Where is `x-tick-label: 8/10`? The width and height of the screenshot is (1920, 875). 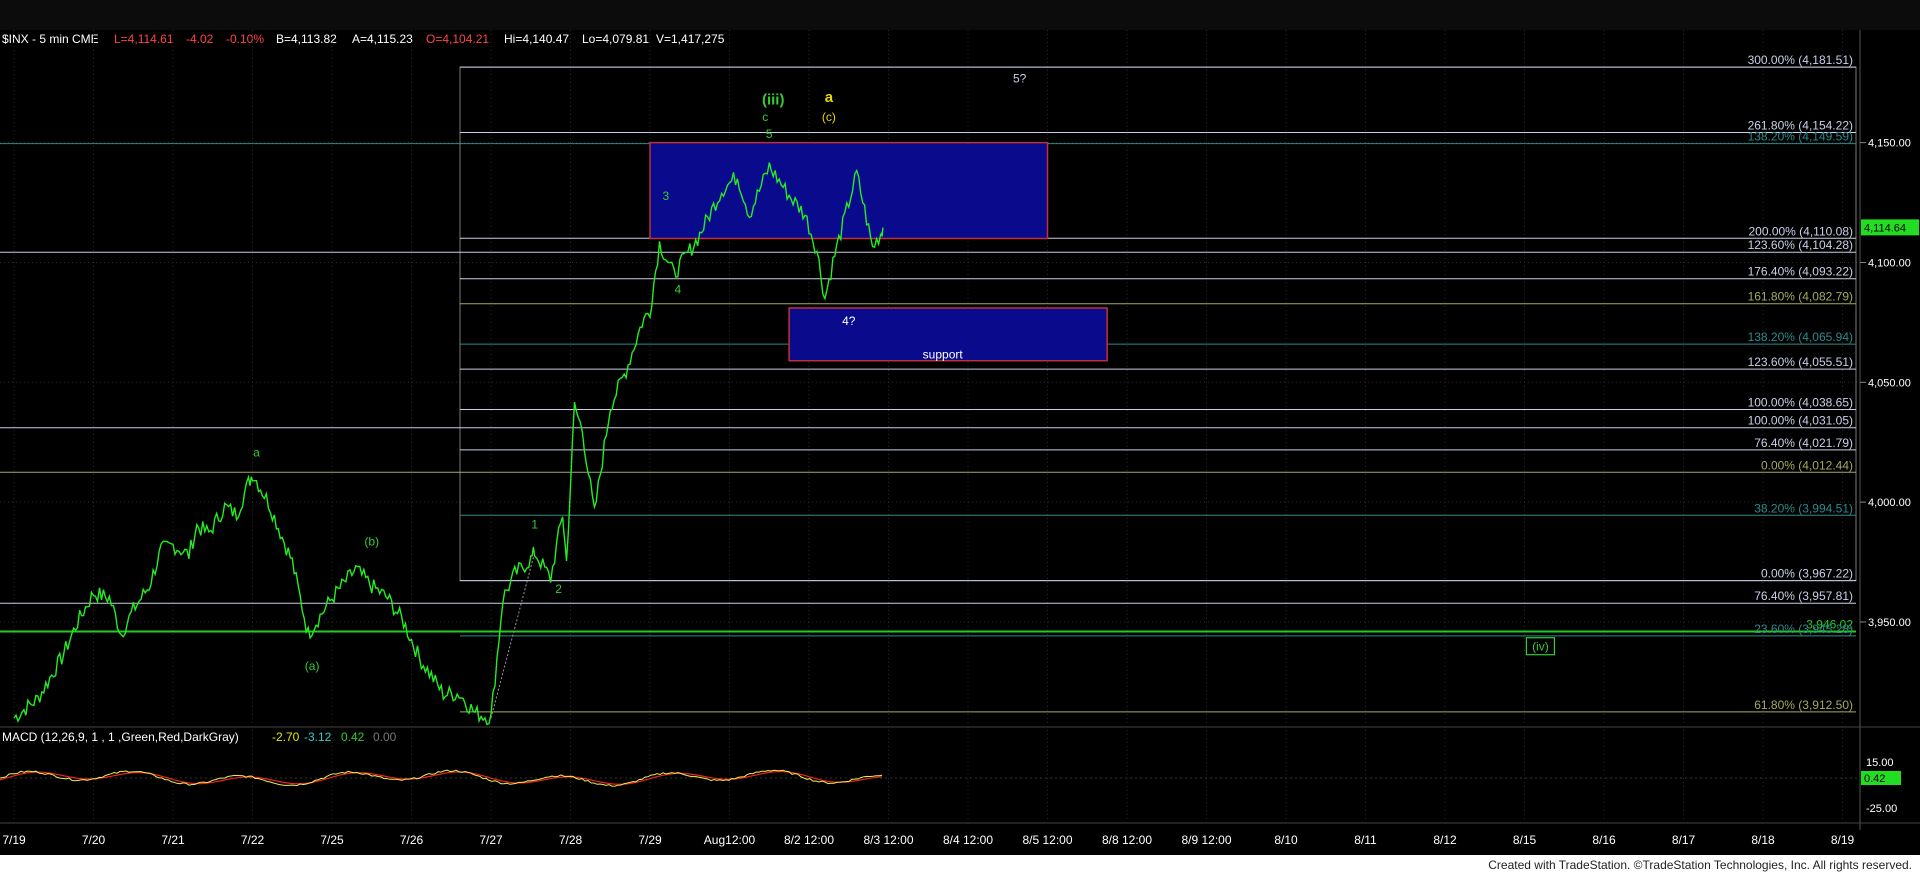
x-tick-label: 8/10 is located at coordinates (1286, 840).